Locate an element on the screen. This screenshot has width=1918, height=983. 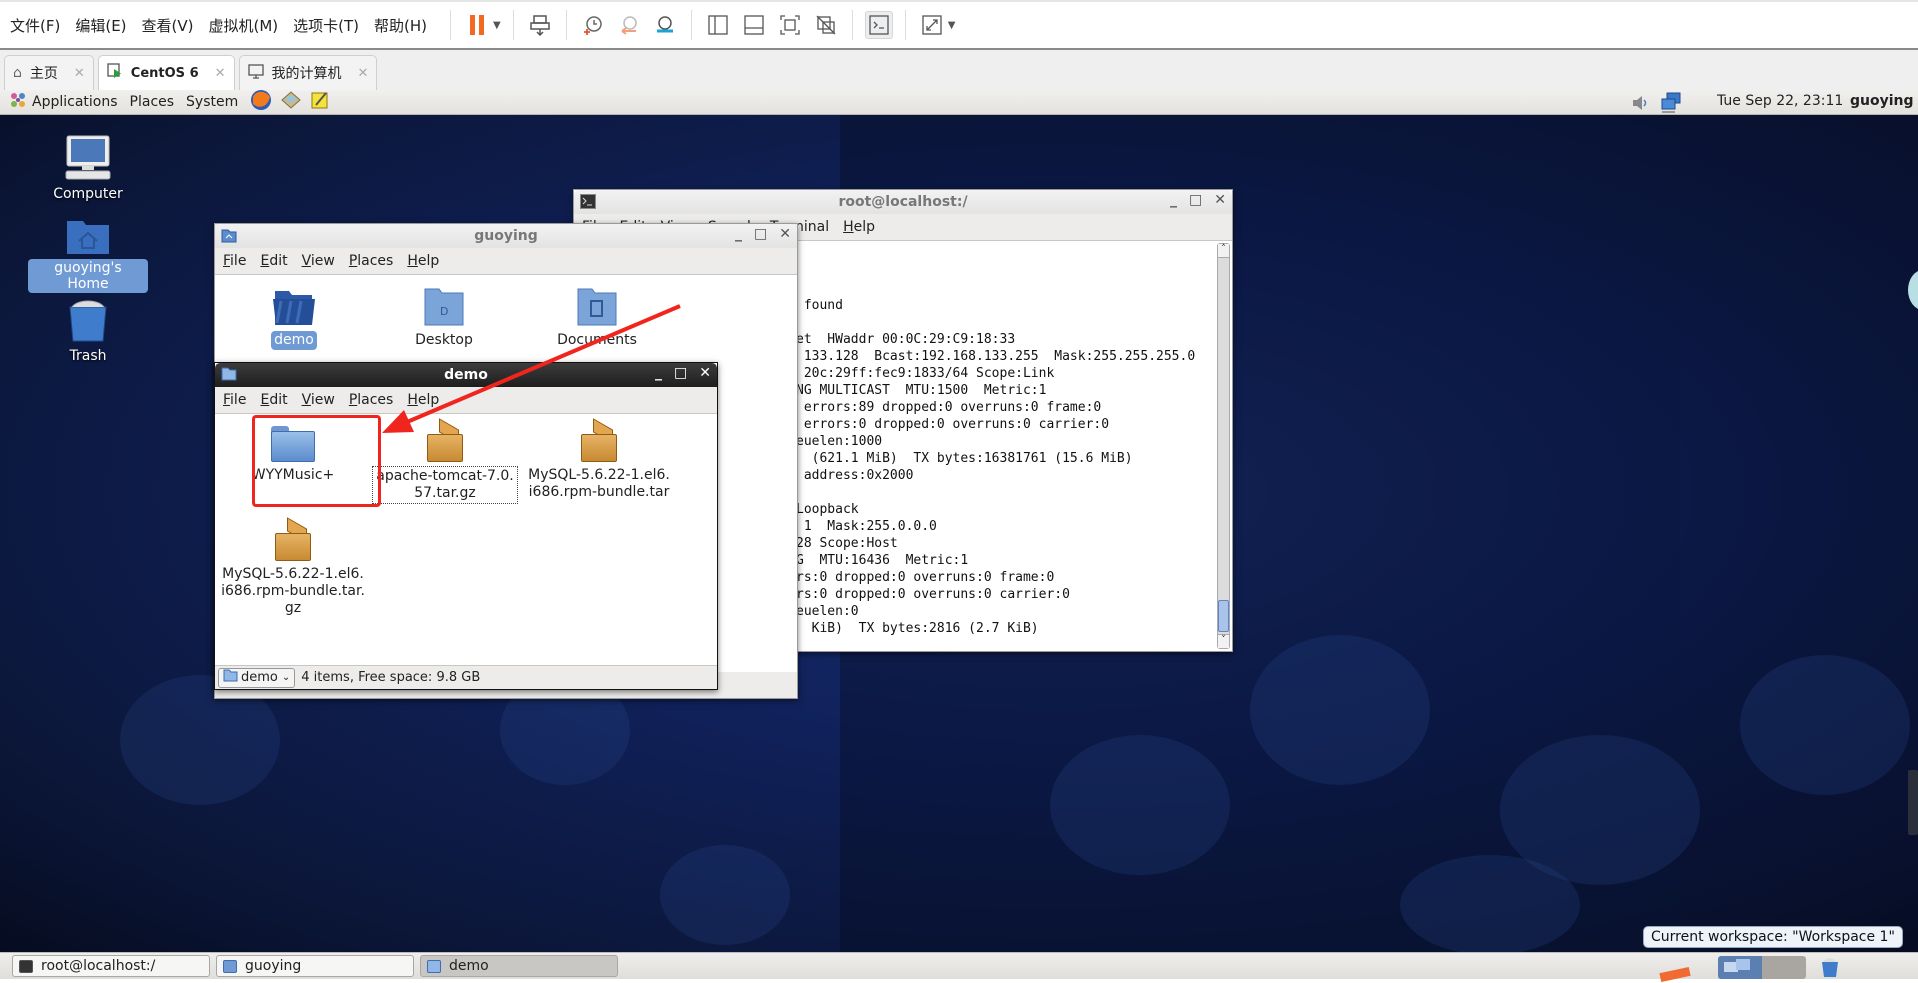
taskbar-label: guoying is located at coordinates (273, 966).